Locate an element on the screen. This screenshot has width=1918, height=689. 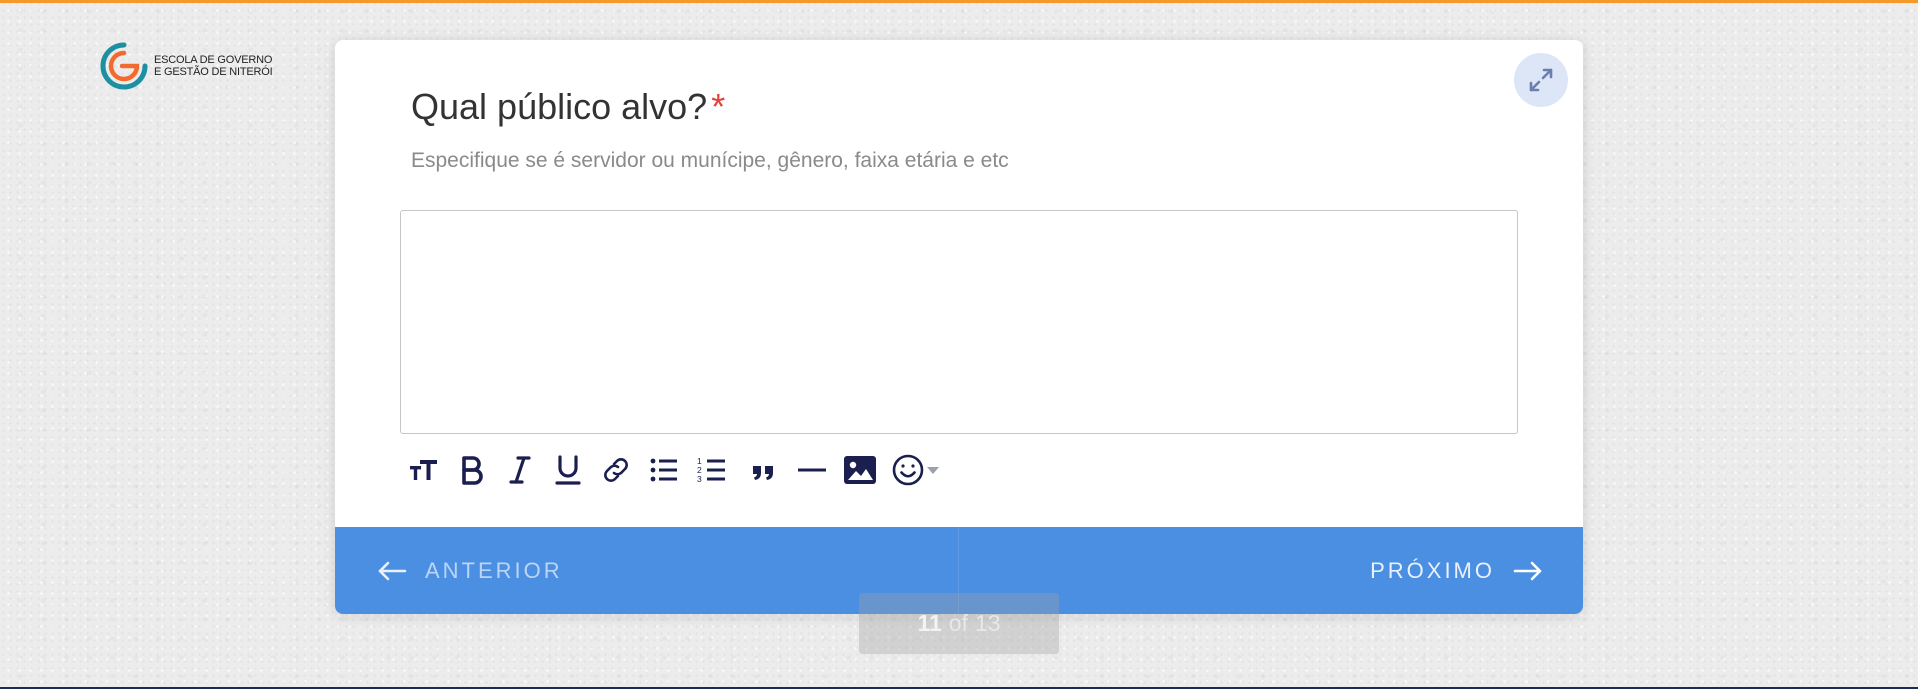
blockquote-button is located at coordinates (764, 470).